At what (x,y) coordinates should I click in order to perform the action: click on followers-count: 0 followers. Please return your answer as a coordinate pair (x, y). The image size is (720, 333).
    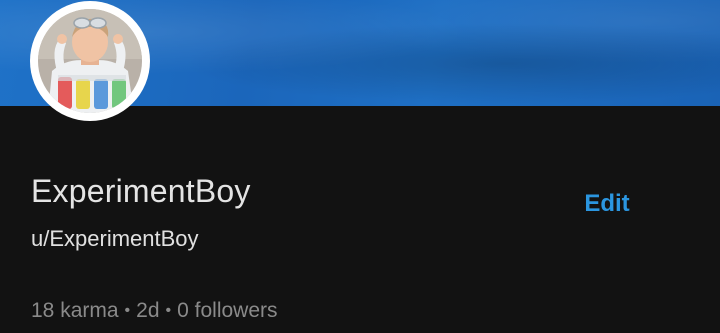
    Looking at the image, I should click on (227, 311).